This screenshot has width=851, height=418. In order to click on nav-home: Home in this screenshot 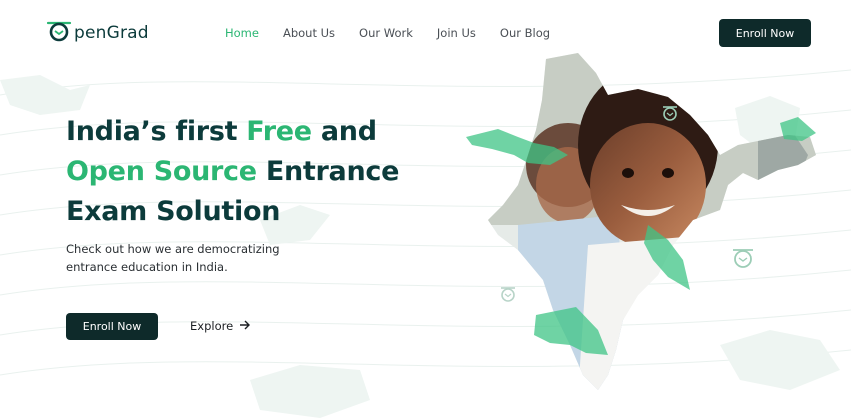, I will do `click(242, 33)`.